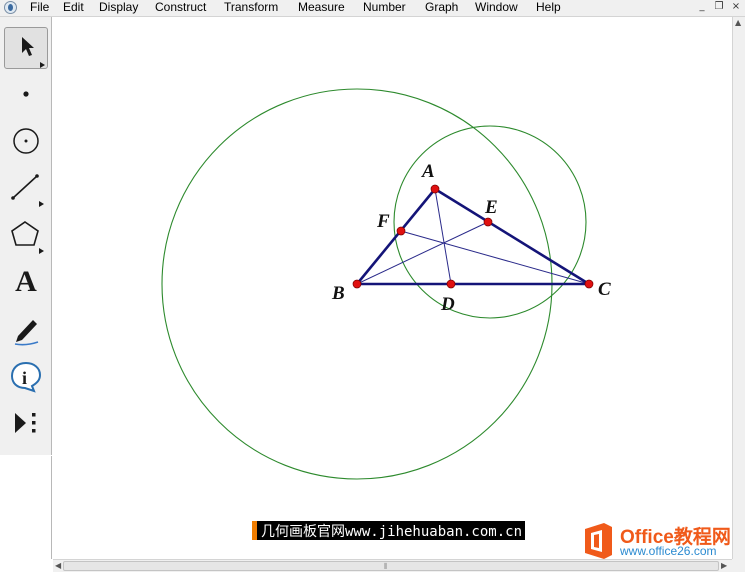 The height and width of the screenshot is (572, 745). Describe the element at coordinates (73, 8) in the screenshot. I see `menu-edit: Edit` at that location.